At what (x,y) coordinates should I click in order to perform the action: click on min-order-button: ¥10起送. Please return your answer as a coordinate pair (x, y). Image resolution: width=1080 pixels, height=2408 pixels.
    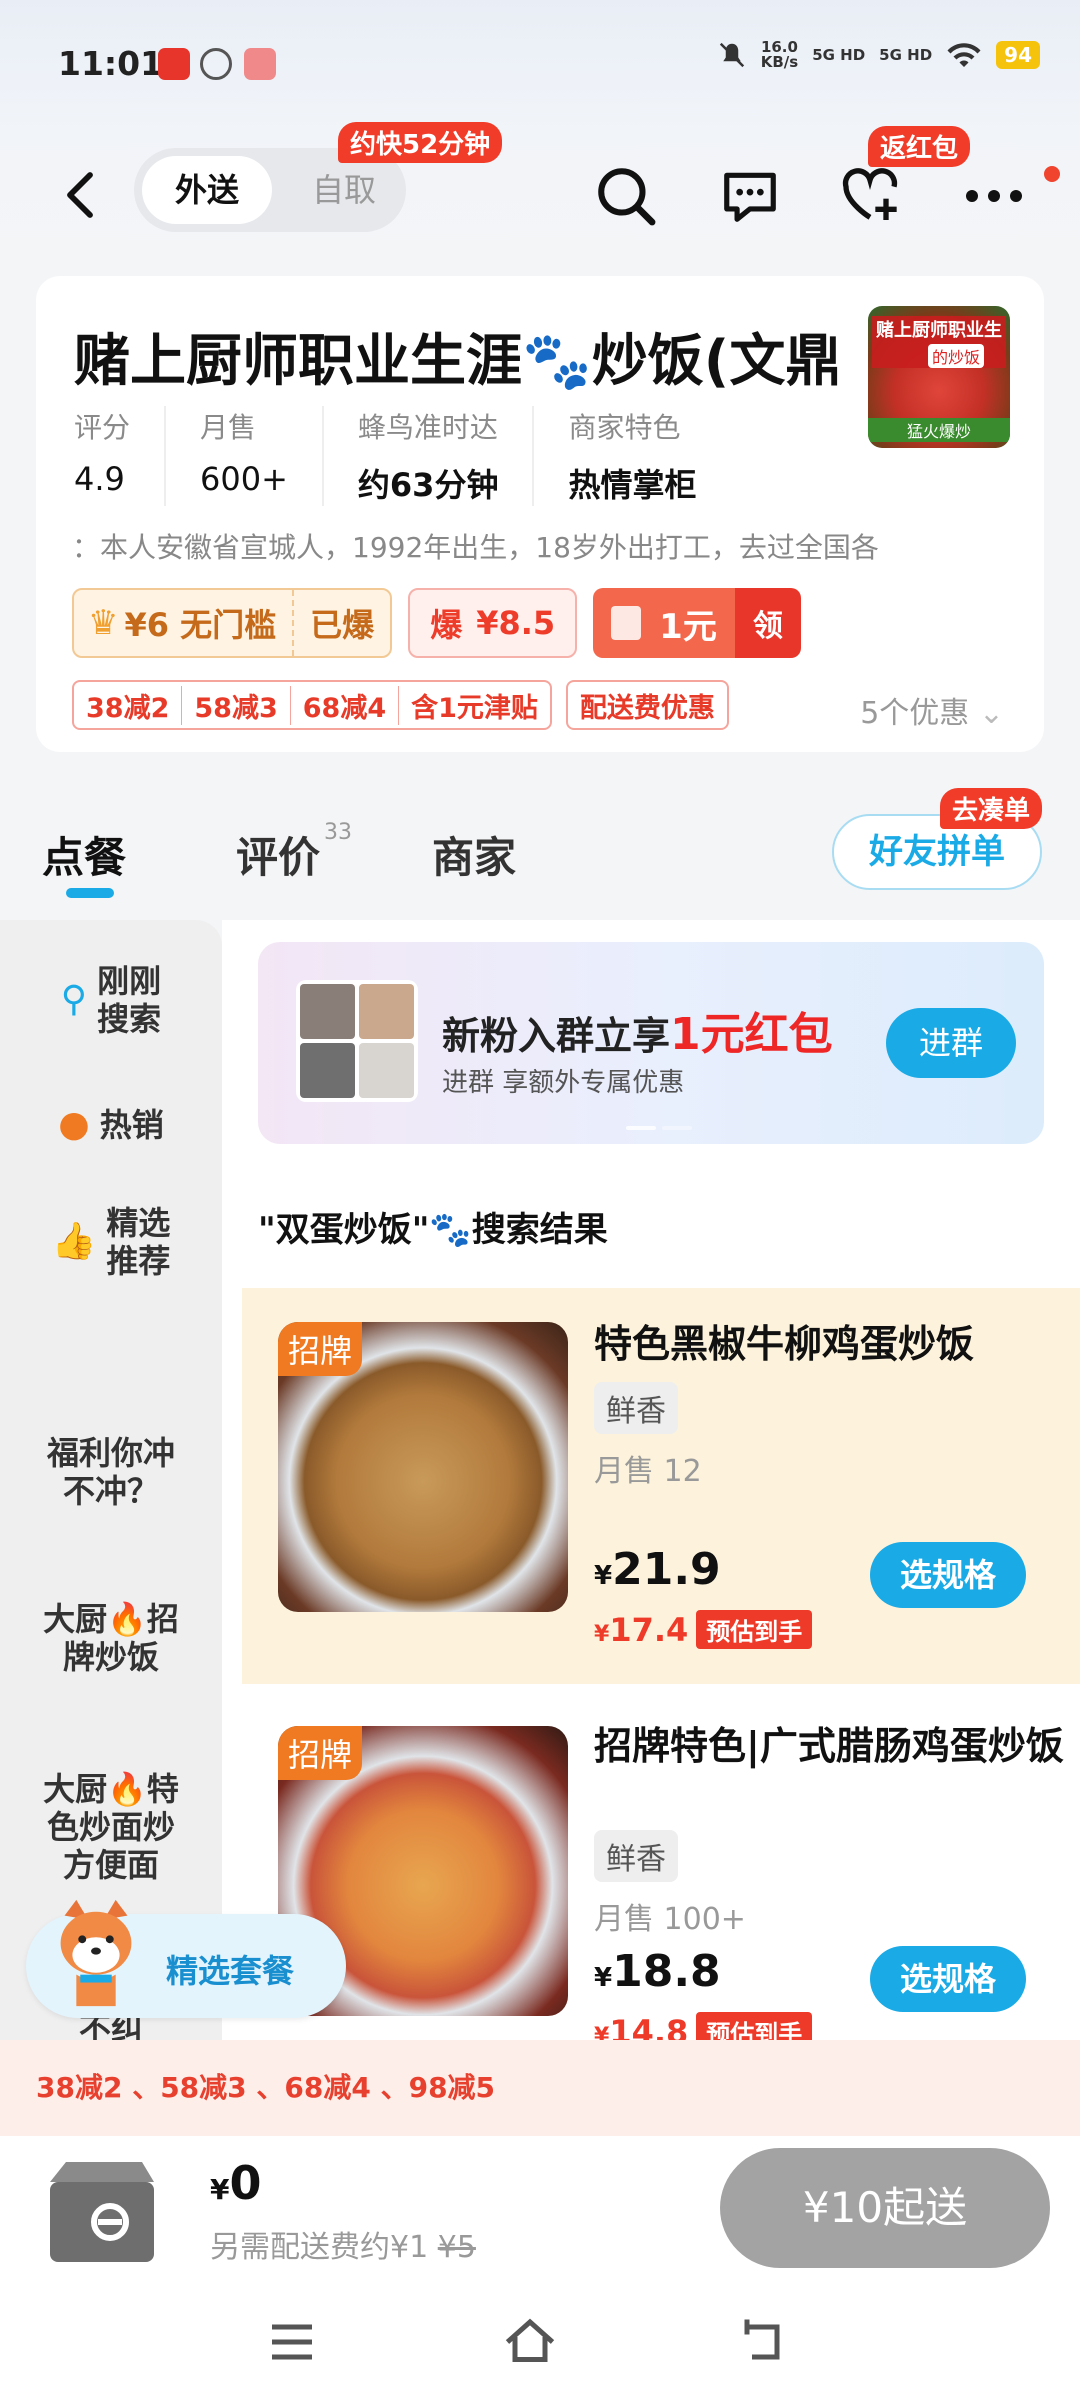
    Looking at the image, I should click on (885, 2208).